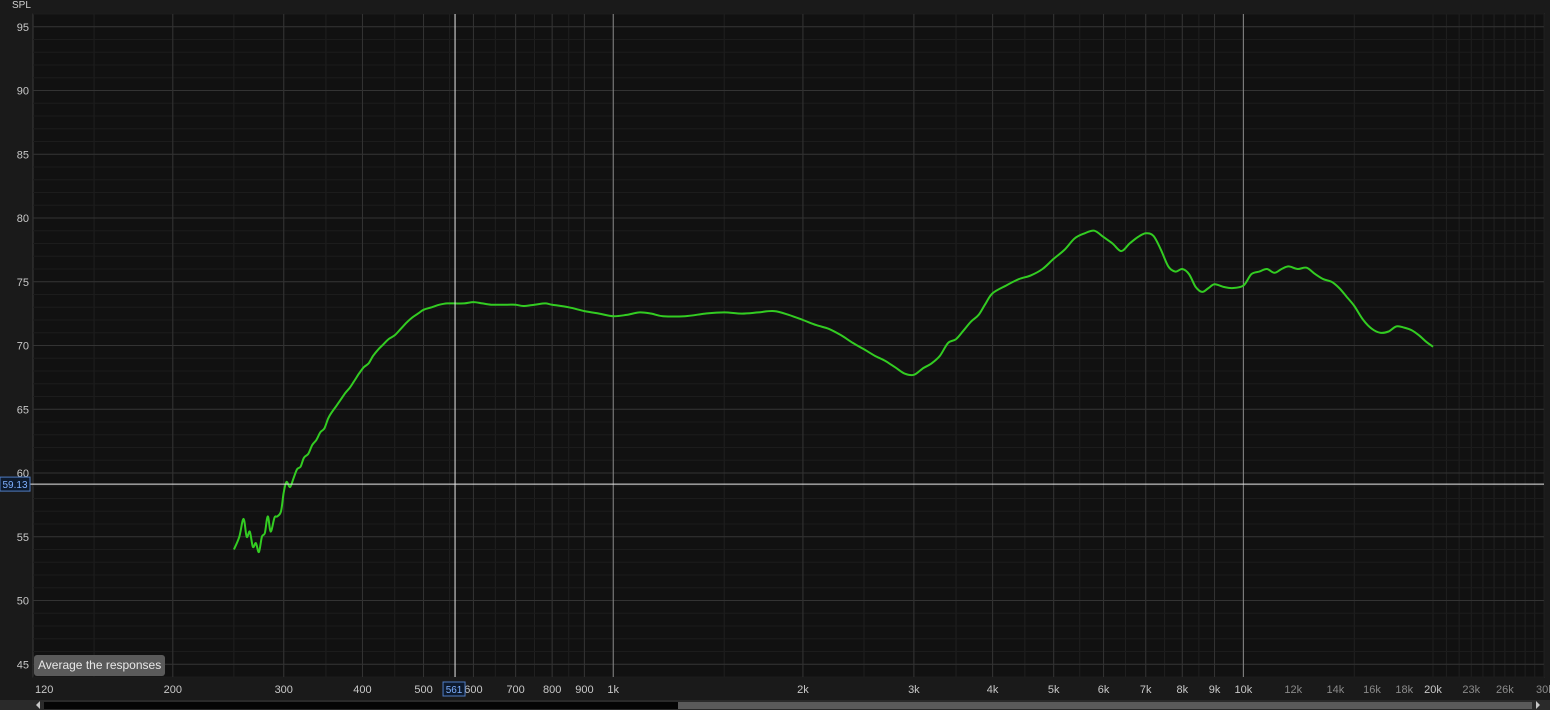 The image size is (1550, 710). Describe the element at coordinates (1372, 690) in the screenshot. I see `x-tick-label: 16k` at that location.